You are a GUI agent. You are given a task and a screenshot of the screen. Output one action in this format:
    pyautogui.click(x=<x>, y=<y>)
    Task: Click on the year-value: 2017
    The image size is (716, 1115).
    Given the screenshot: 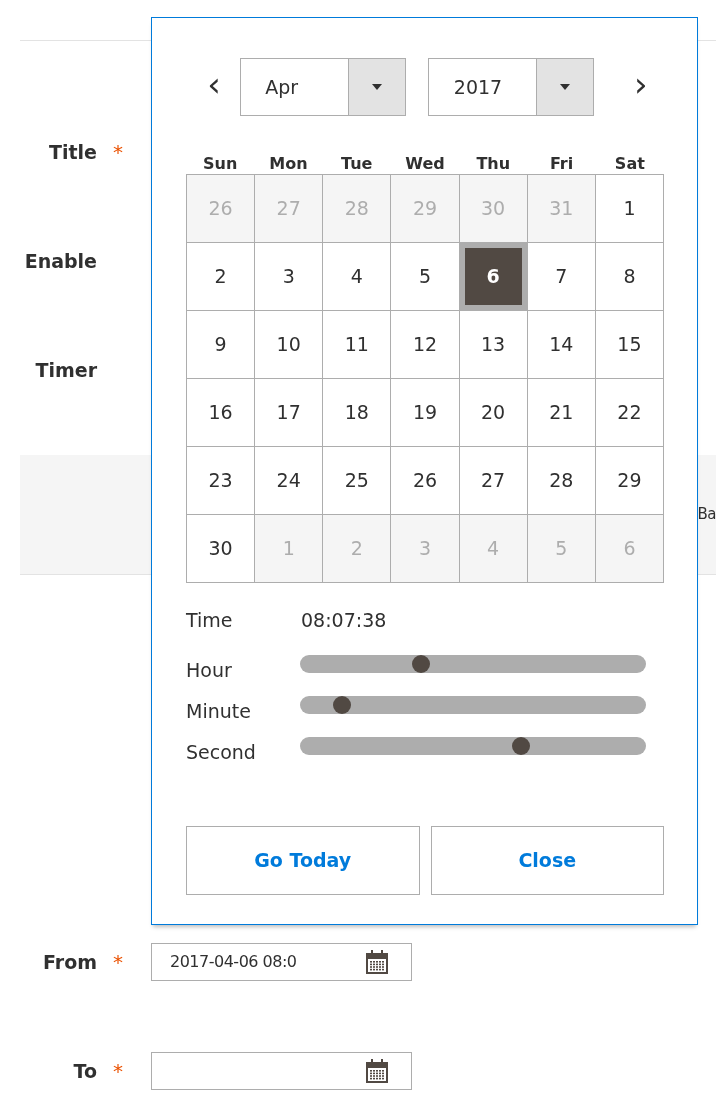 What is the action you would take?
    pyautogui.click(x=478, y=87)
    